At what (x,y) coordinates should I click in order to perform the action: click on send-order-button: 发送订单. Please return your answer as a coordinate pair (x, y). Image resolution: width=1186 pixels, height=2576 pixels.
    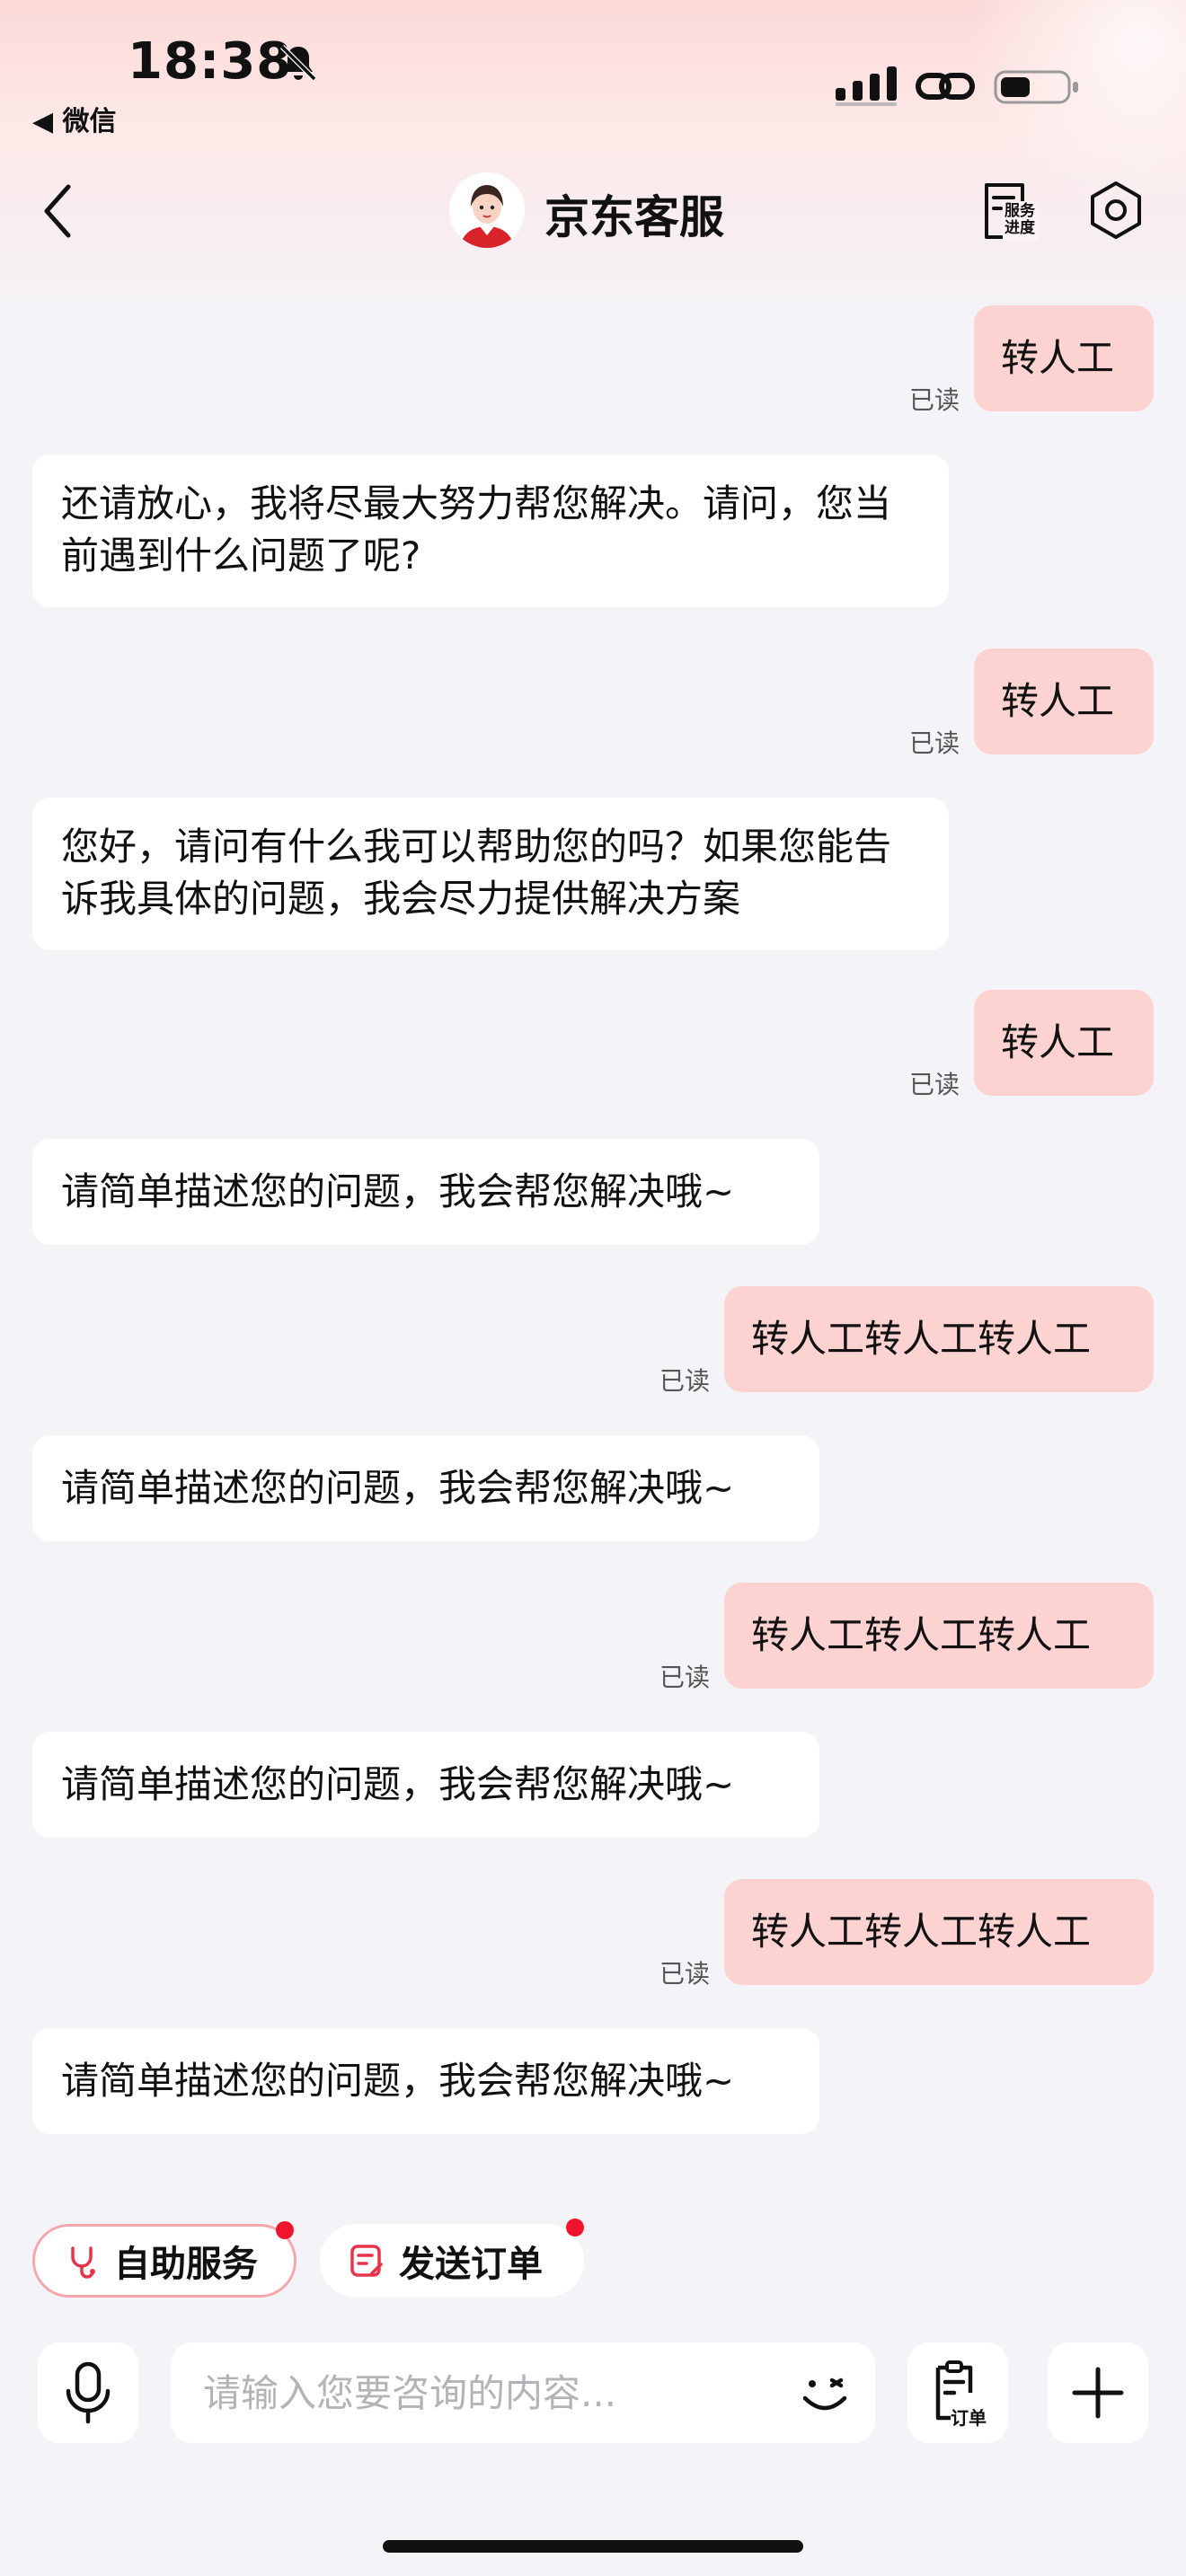
    Looking at the image, I should click on (452, 2258).